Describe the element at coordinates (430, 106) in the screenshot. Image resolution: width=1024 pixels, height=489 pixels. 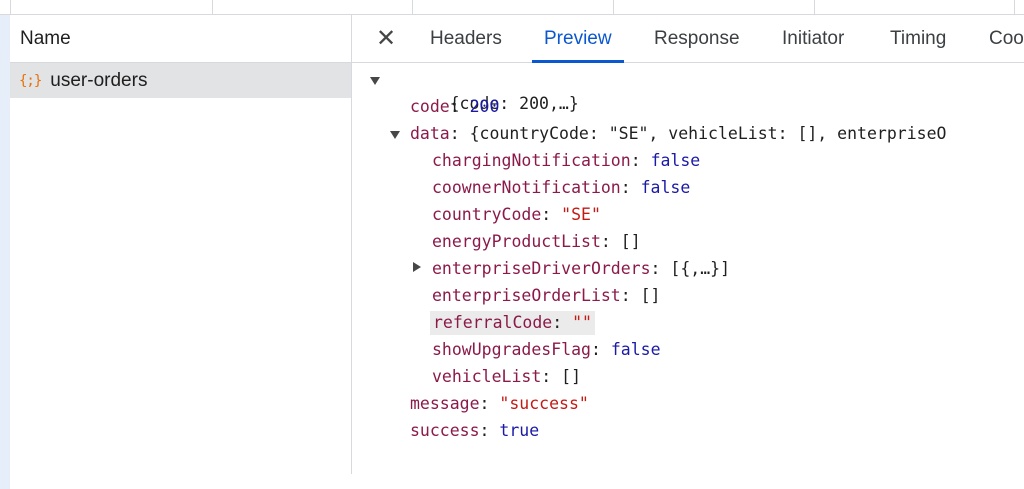
I see `tree-key: code` at that location.